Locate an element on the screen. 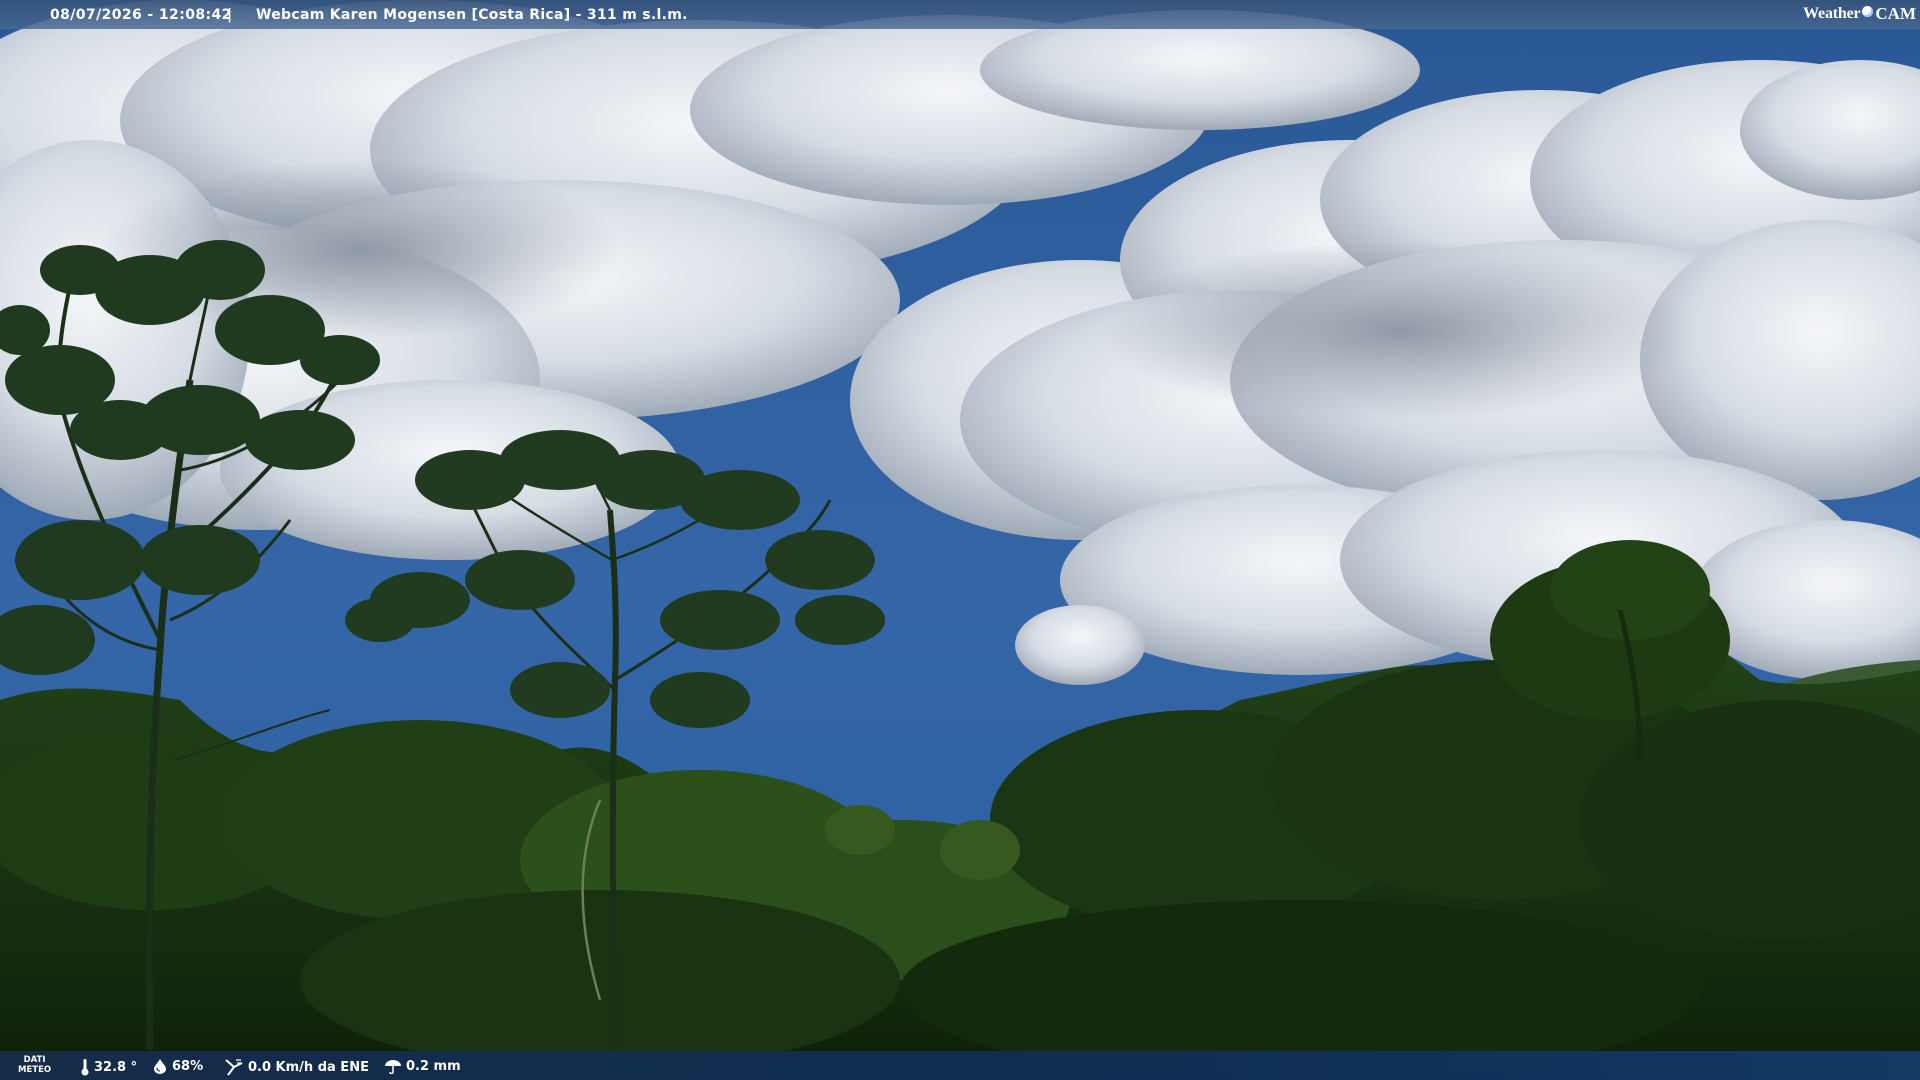 Image resolution: width=1920 pixels, height=1080 pixels. weathercam-logo: Weather CAM is located at coordinates (1859, 14).